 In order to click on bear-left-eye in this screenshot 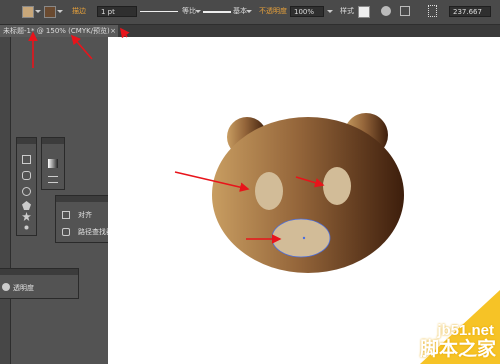, I will do `click(269, 191)`.